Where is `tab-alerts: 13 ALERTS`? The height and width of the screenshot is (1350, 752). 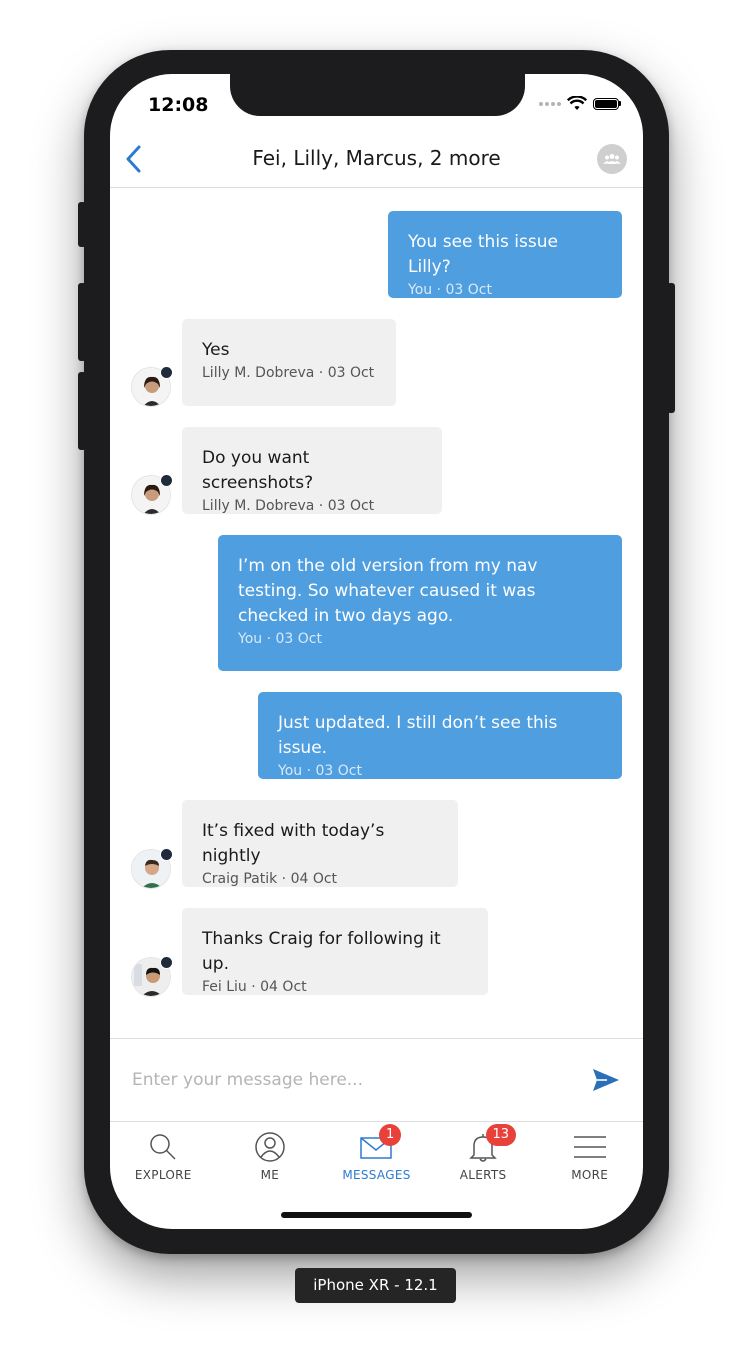 tab-alerts: 13 ALERTS is located at coordinates (483, 1159).